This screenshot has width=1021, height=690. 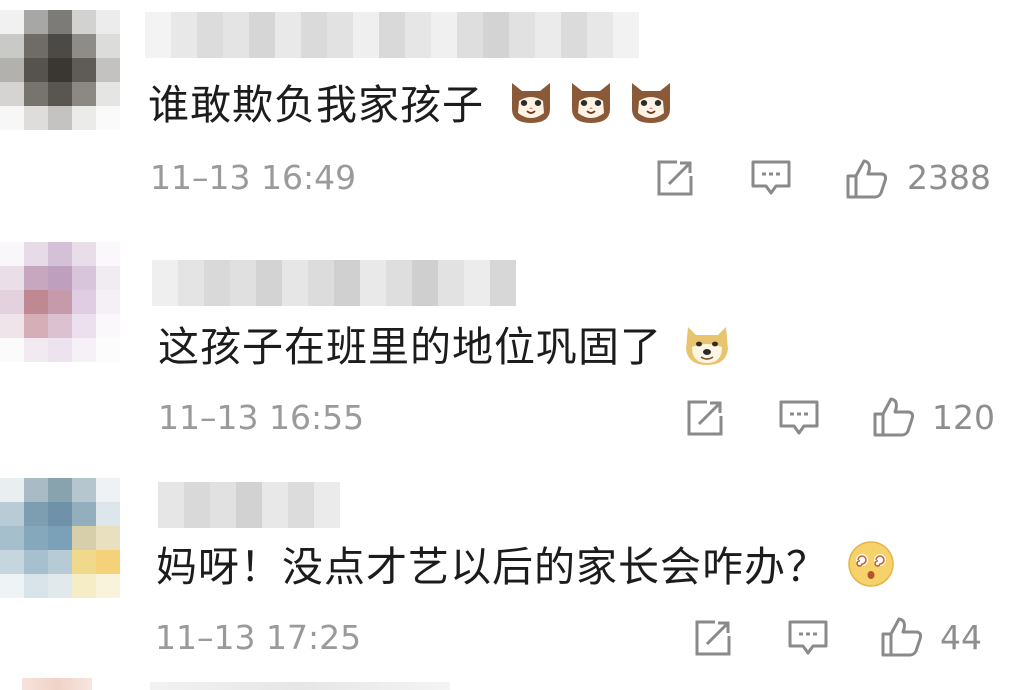 I want to click on comment-text: 妈呀！没点才艺以后的家长会咋办？, so click(x=526, y=568).